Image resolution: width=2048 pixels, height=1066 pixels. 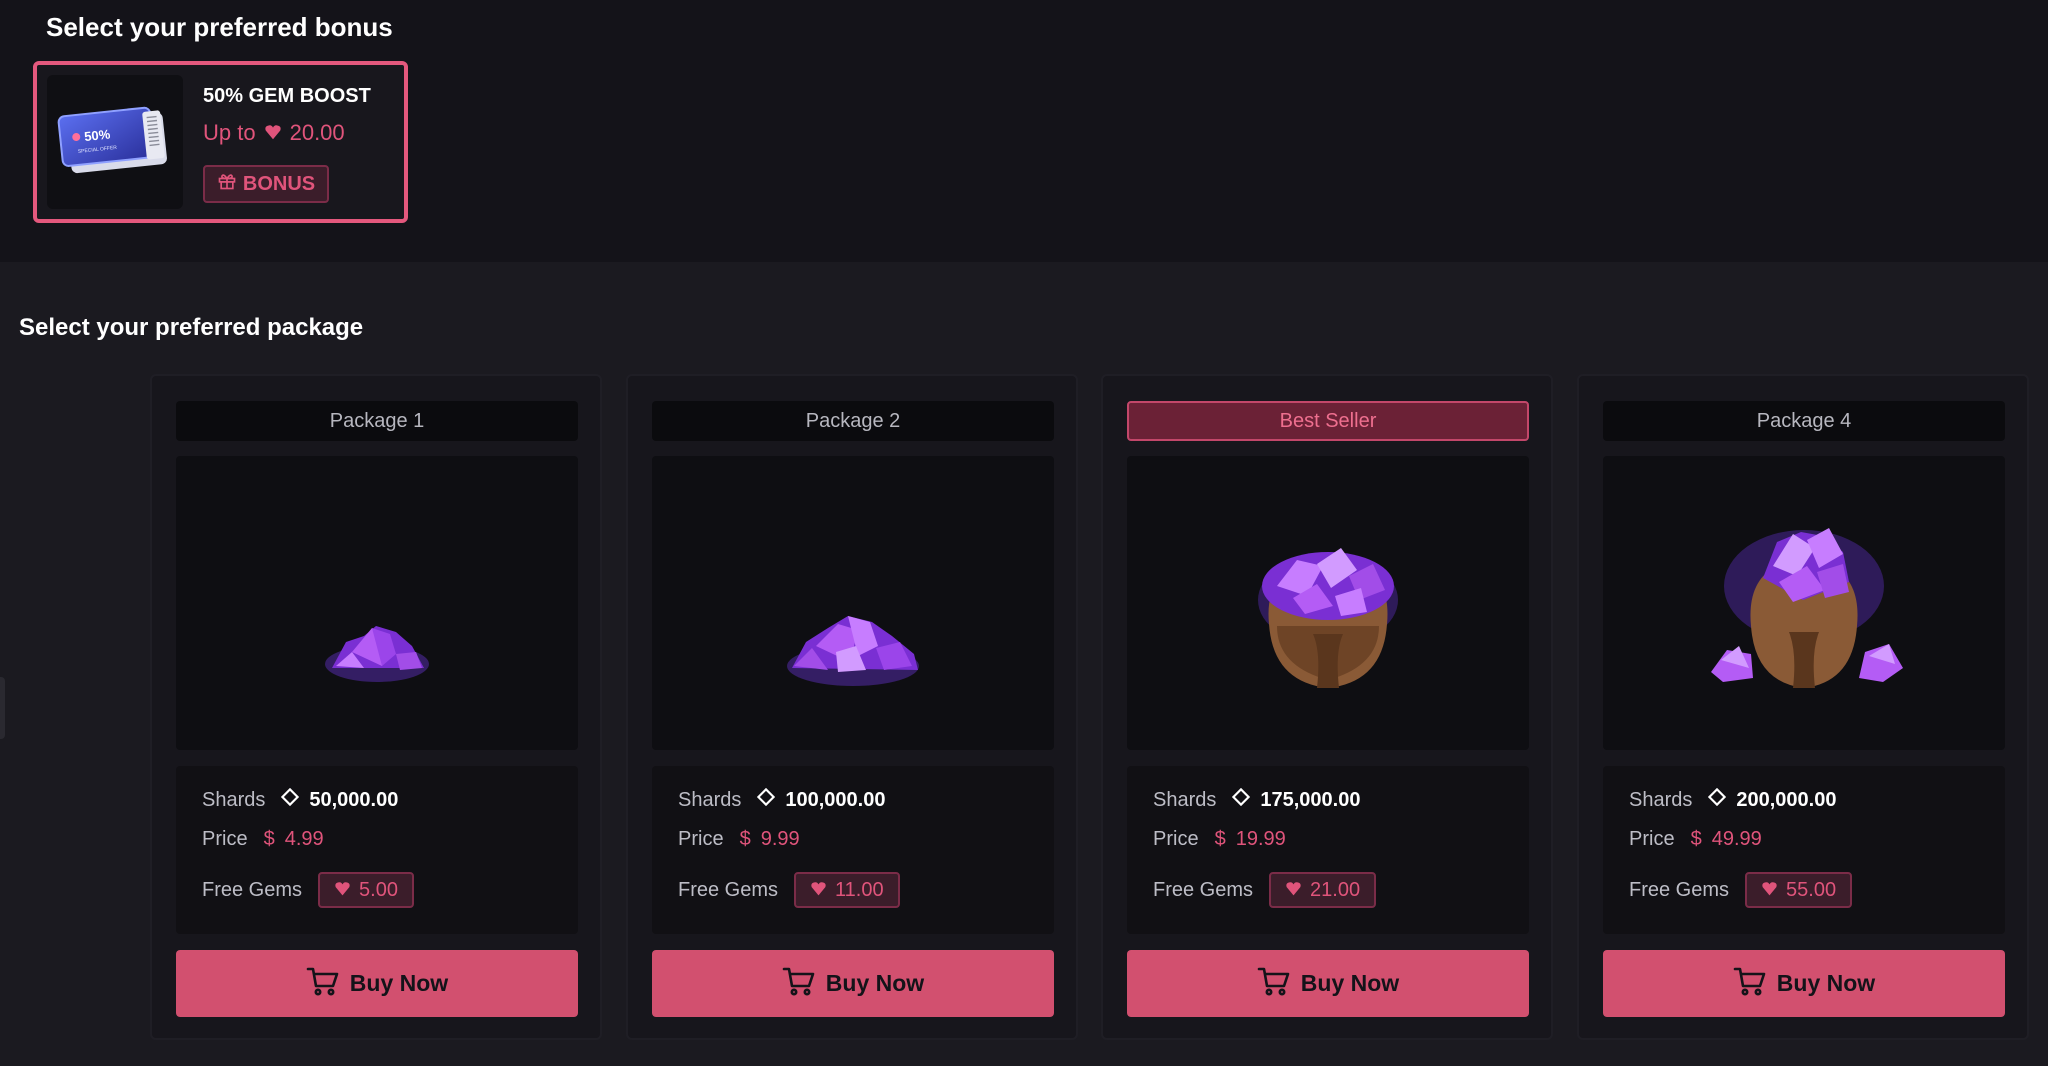 I want to click on price-row: Price $ 49.99, so click(x=1695, y=839).